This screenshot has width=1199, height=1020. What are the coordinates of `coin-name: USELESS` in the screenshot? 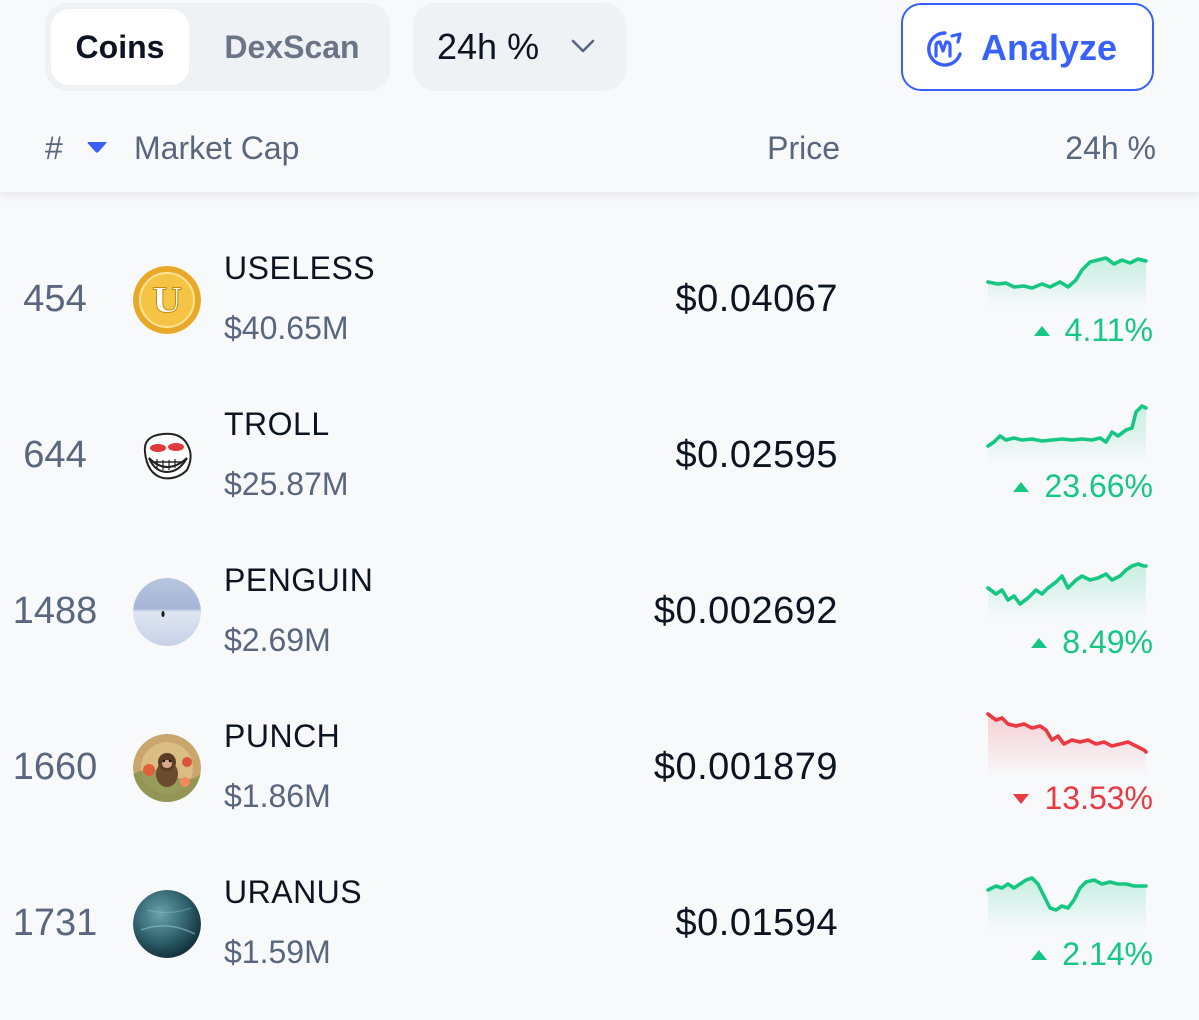 It's located at (300, 268).